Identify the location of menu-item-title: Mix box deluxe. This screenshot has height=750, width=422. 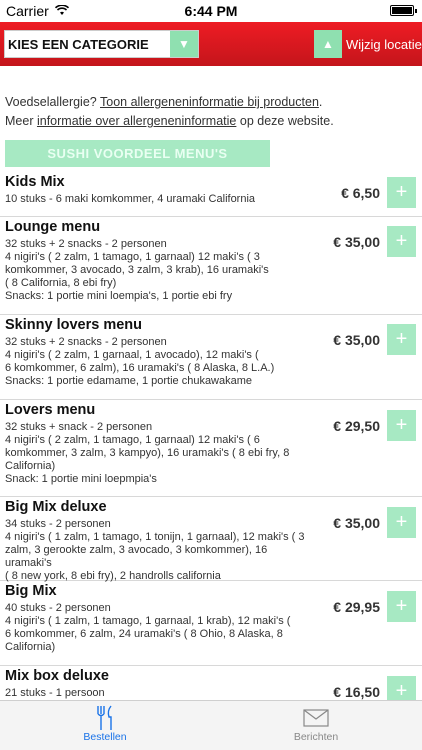
(57, 676).